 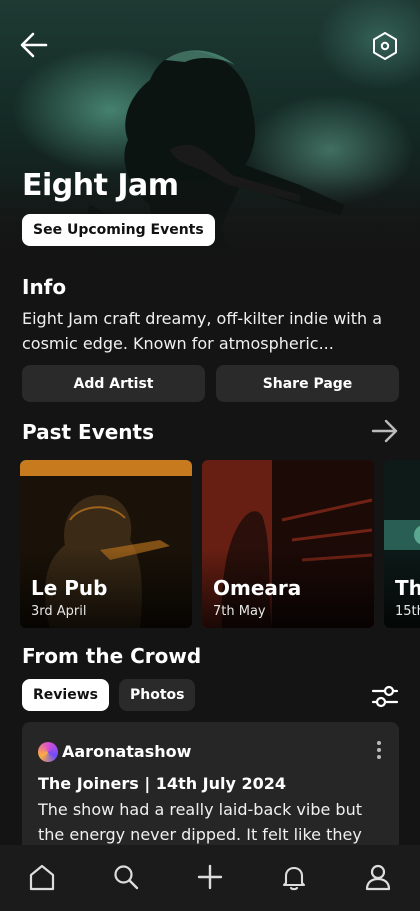 I want to click on review-more-button, so click(x=379, y=750).